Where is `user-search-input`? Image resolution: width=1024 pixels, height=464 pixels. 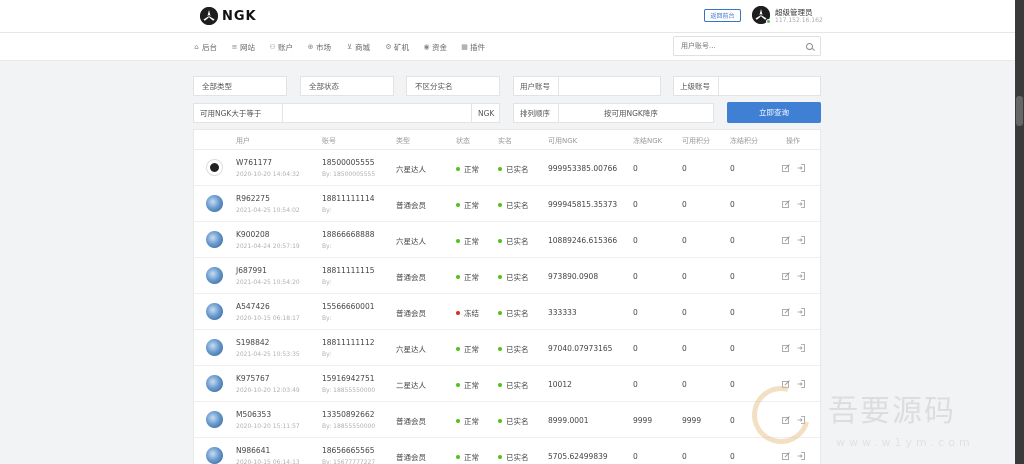
user-search-input is located at coordinates (734, 46).